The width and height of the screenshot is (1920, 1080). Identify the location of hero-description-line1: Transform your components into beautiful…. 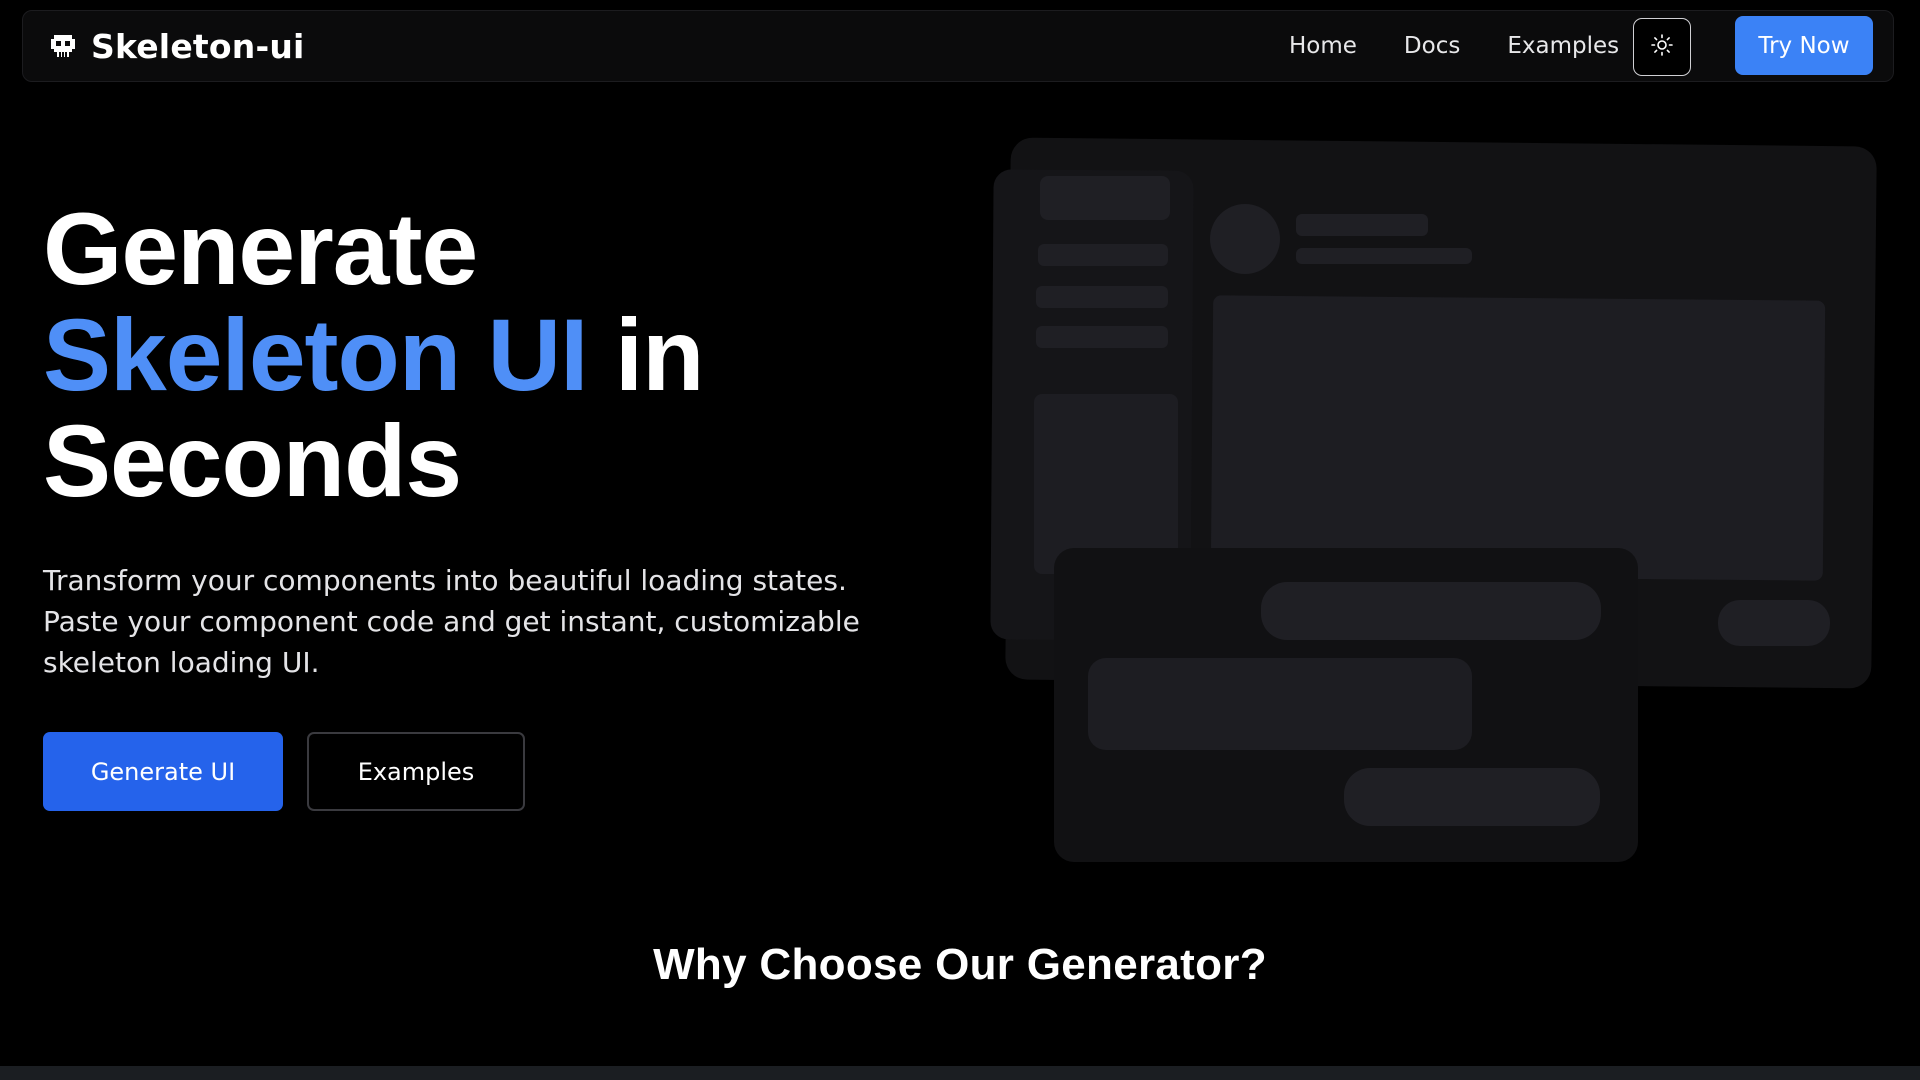
(445, 580).